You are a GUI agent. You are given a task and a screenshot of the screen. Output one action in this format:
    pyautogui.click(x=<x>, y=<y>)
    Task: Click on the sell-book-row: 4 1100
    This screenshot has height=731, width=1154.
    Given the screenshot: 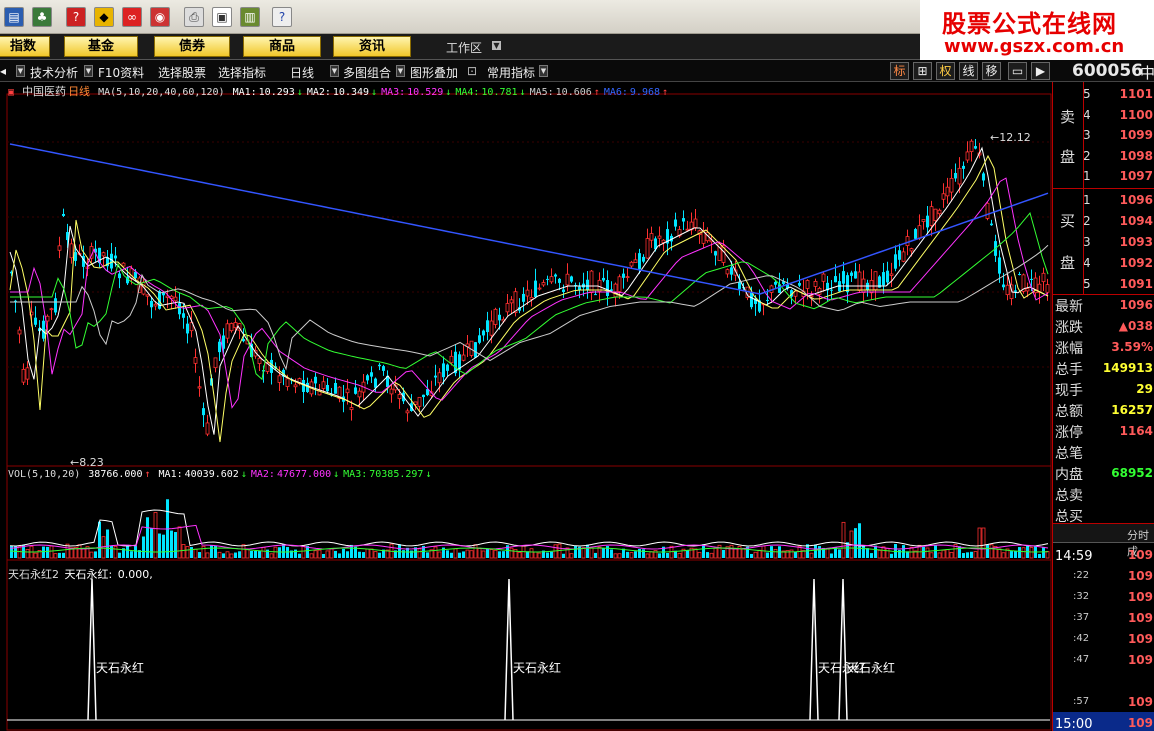 What is the action you would take?
    pyautogui.click(x=1118, y=115)
    